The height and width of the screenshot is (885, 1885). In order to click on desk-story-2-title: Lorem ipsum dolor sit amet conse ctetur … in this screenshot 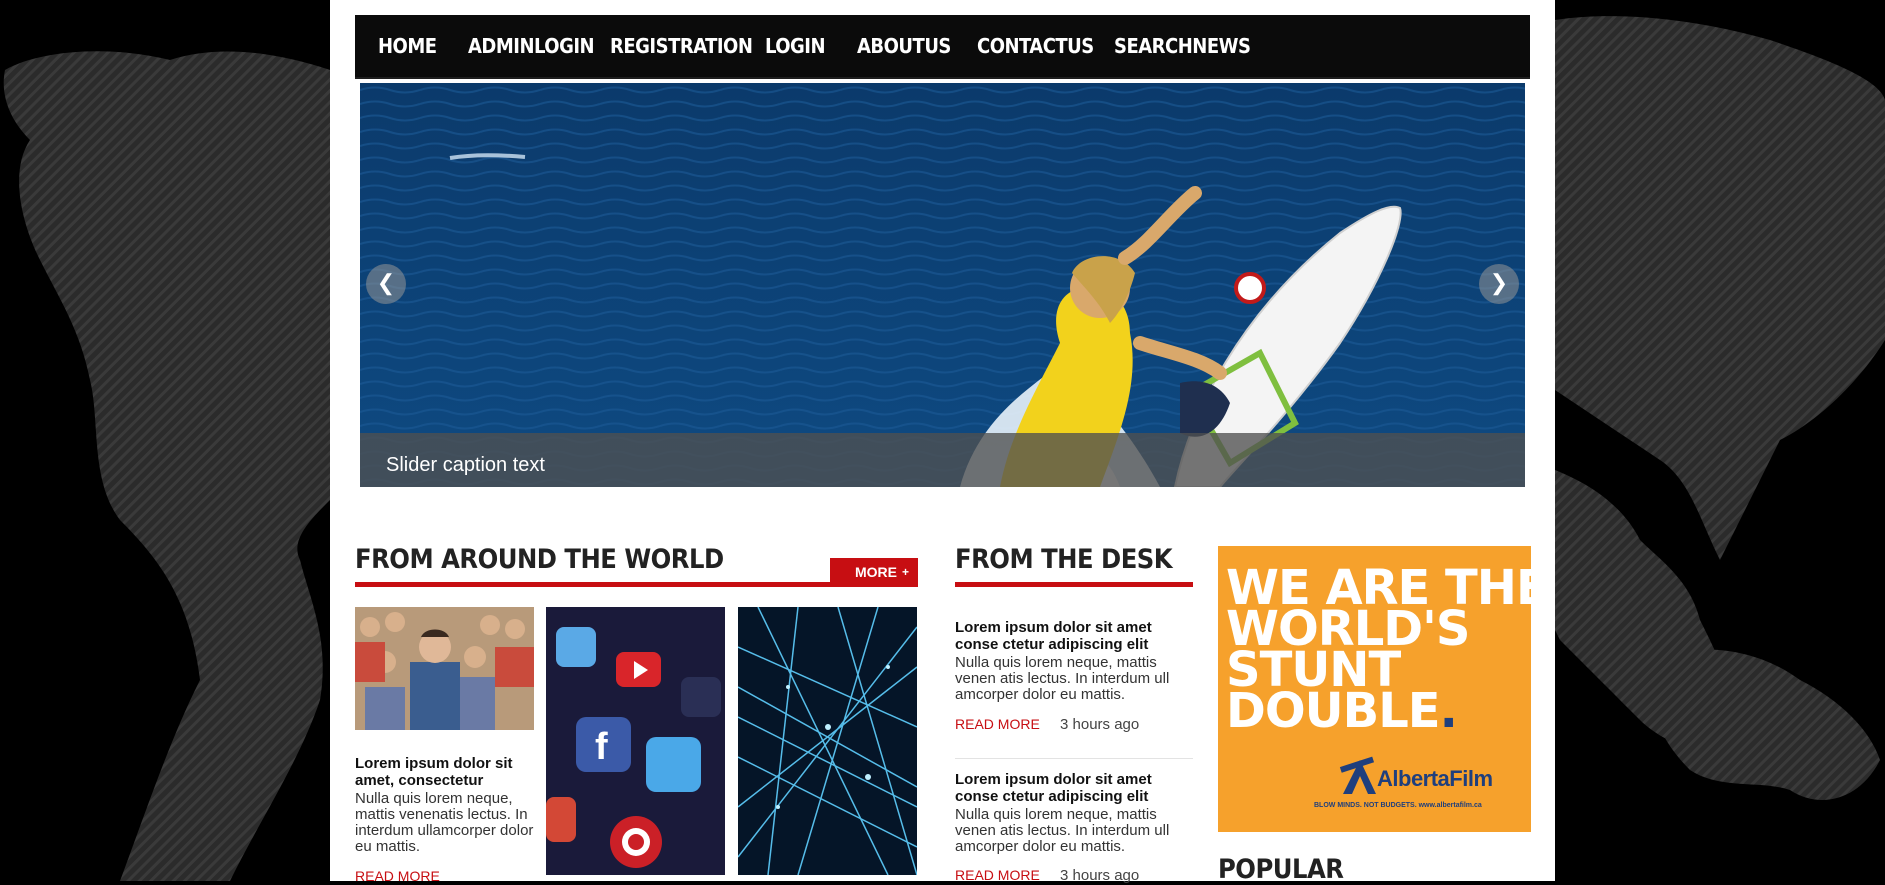, I will do `click(1070, 788)`.